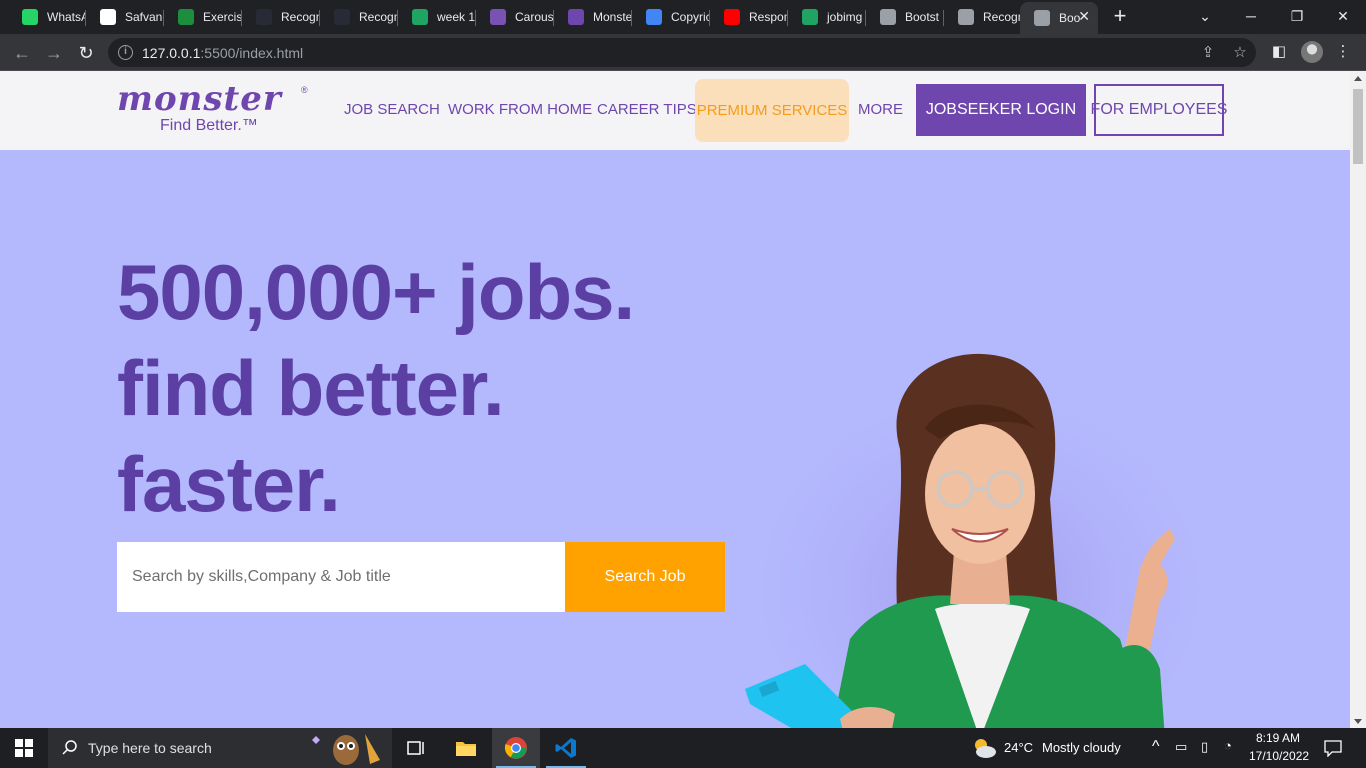 The image size is (1366, 768). I want to click on file-explorer-icon, so click(466, 748).